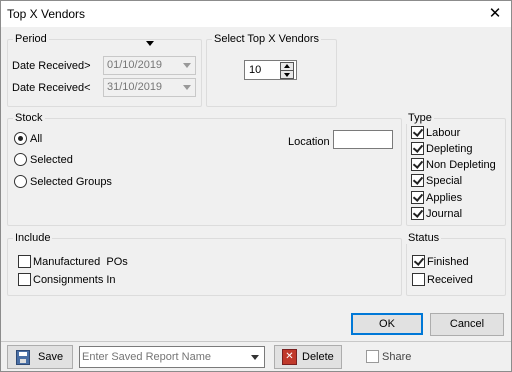  I want to click on checkbox-applies, so click(417, 197).